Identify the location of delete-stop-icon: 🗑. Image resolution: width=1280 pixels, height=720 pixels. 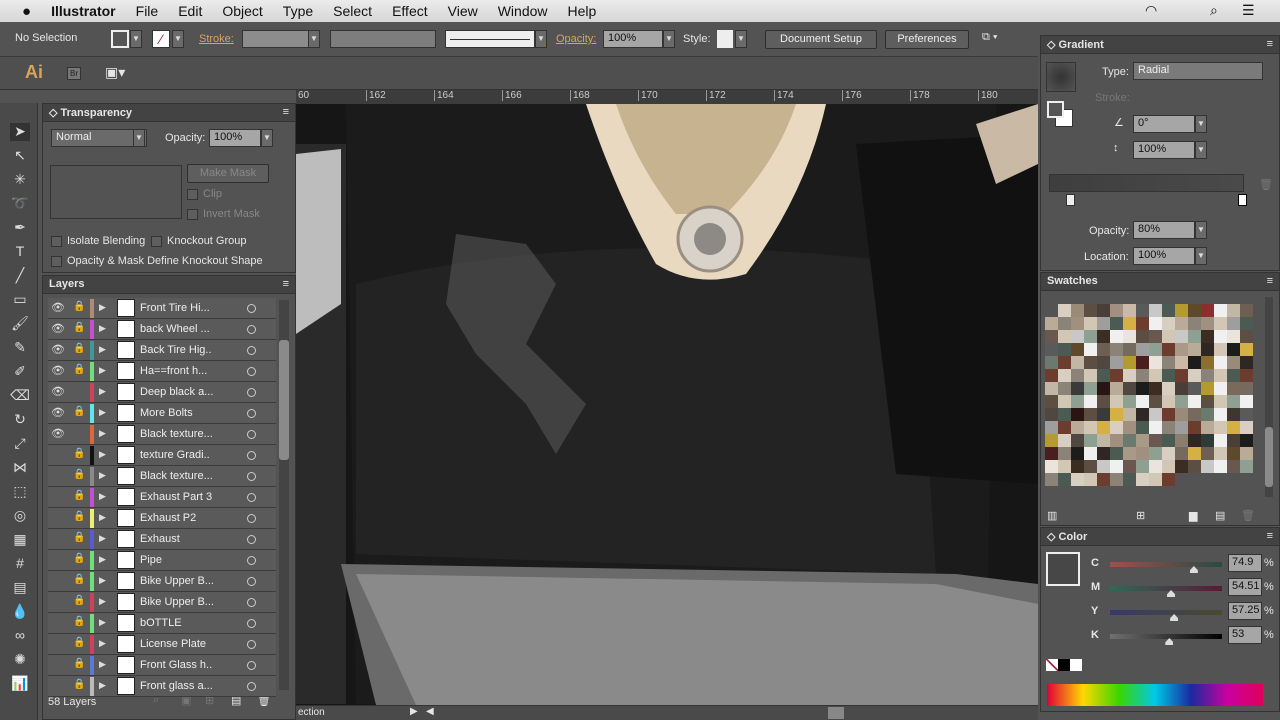
(1266, 184).